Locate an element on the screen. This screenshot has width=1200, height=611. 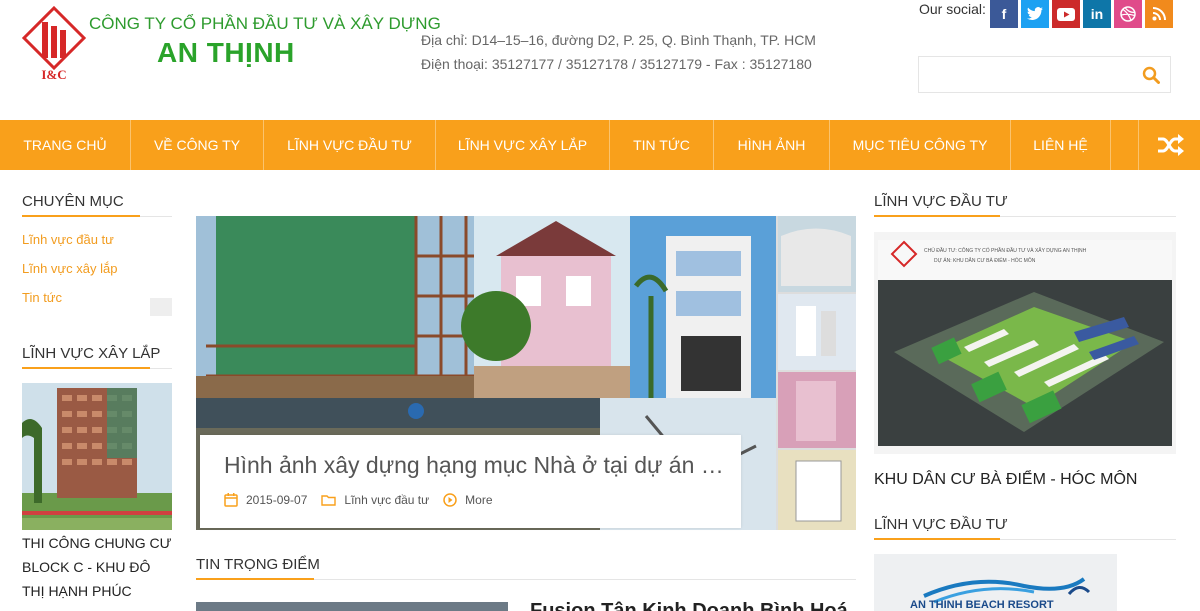
category-link: Lĩnh vực đầu tư is located at coordinates (97, 247).